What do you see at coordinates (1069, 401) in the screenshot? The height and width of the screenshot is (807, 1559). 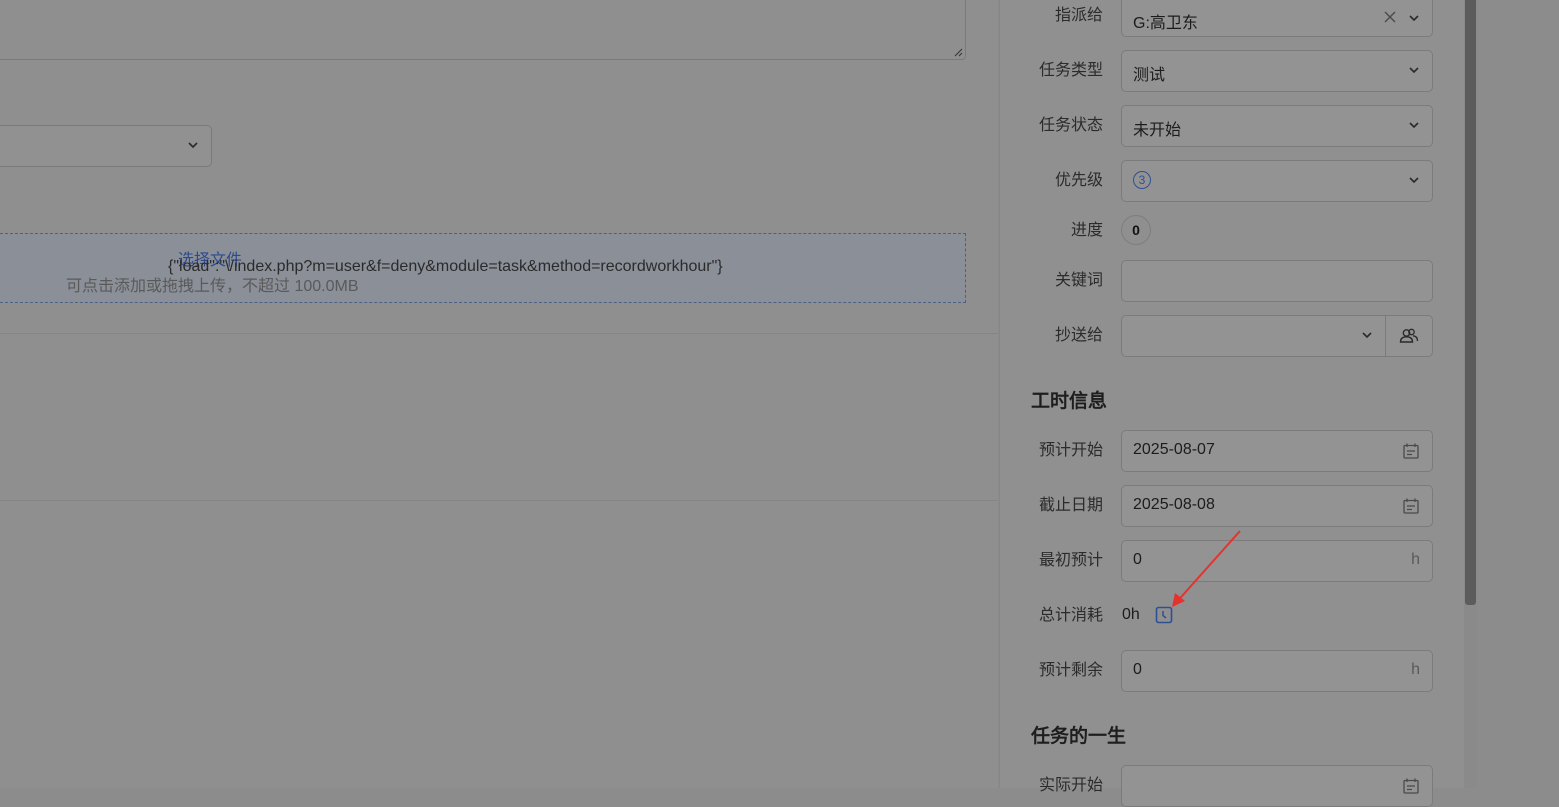 I see `workhour-section-title: 工时信息` at bounding box center [1069, 401].